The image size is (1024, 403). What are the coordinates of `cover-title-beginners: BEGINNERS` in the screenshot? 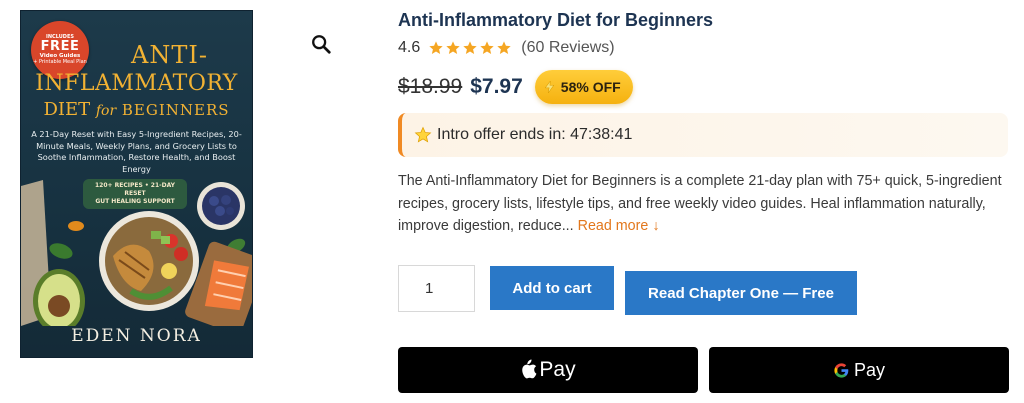 It's located at (175, 110).